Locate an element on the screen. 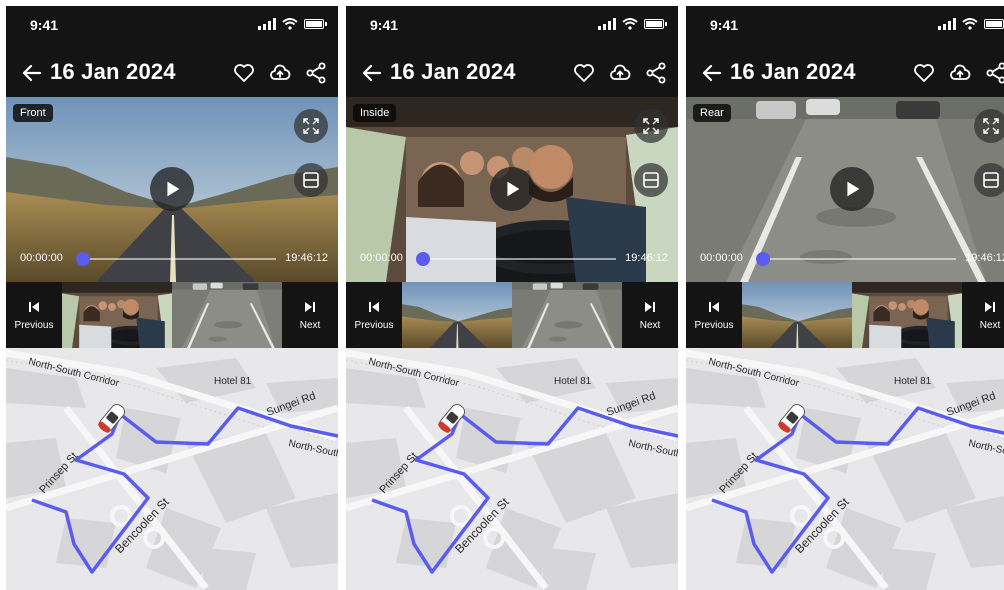 The image size is (1004, 590). front-camera-scene is located at coordinates (797, 315).